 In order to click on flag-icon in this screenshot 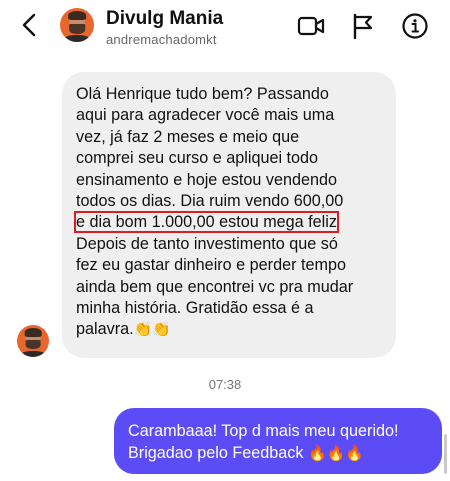, I will do `click(363, 26)`.